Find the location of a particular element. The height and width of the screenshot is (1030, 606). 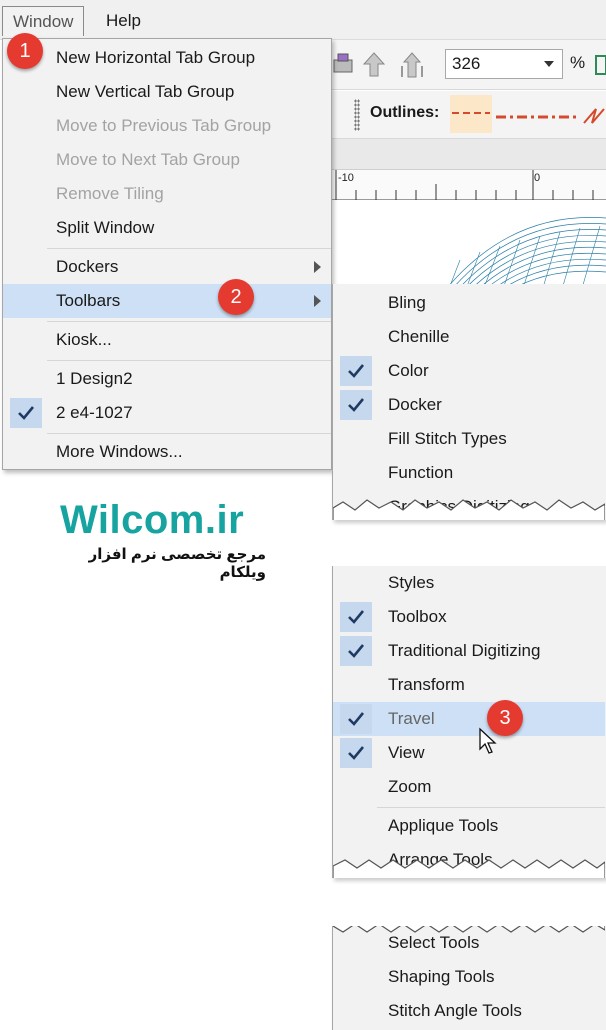

submenu-item-label: Stitch Angle Tools is located at coordinates (455, 1010).